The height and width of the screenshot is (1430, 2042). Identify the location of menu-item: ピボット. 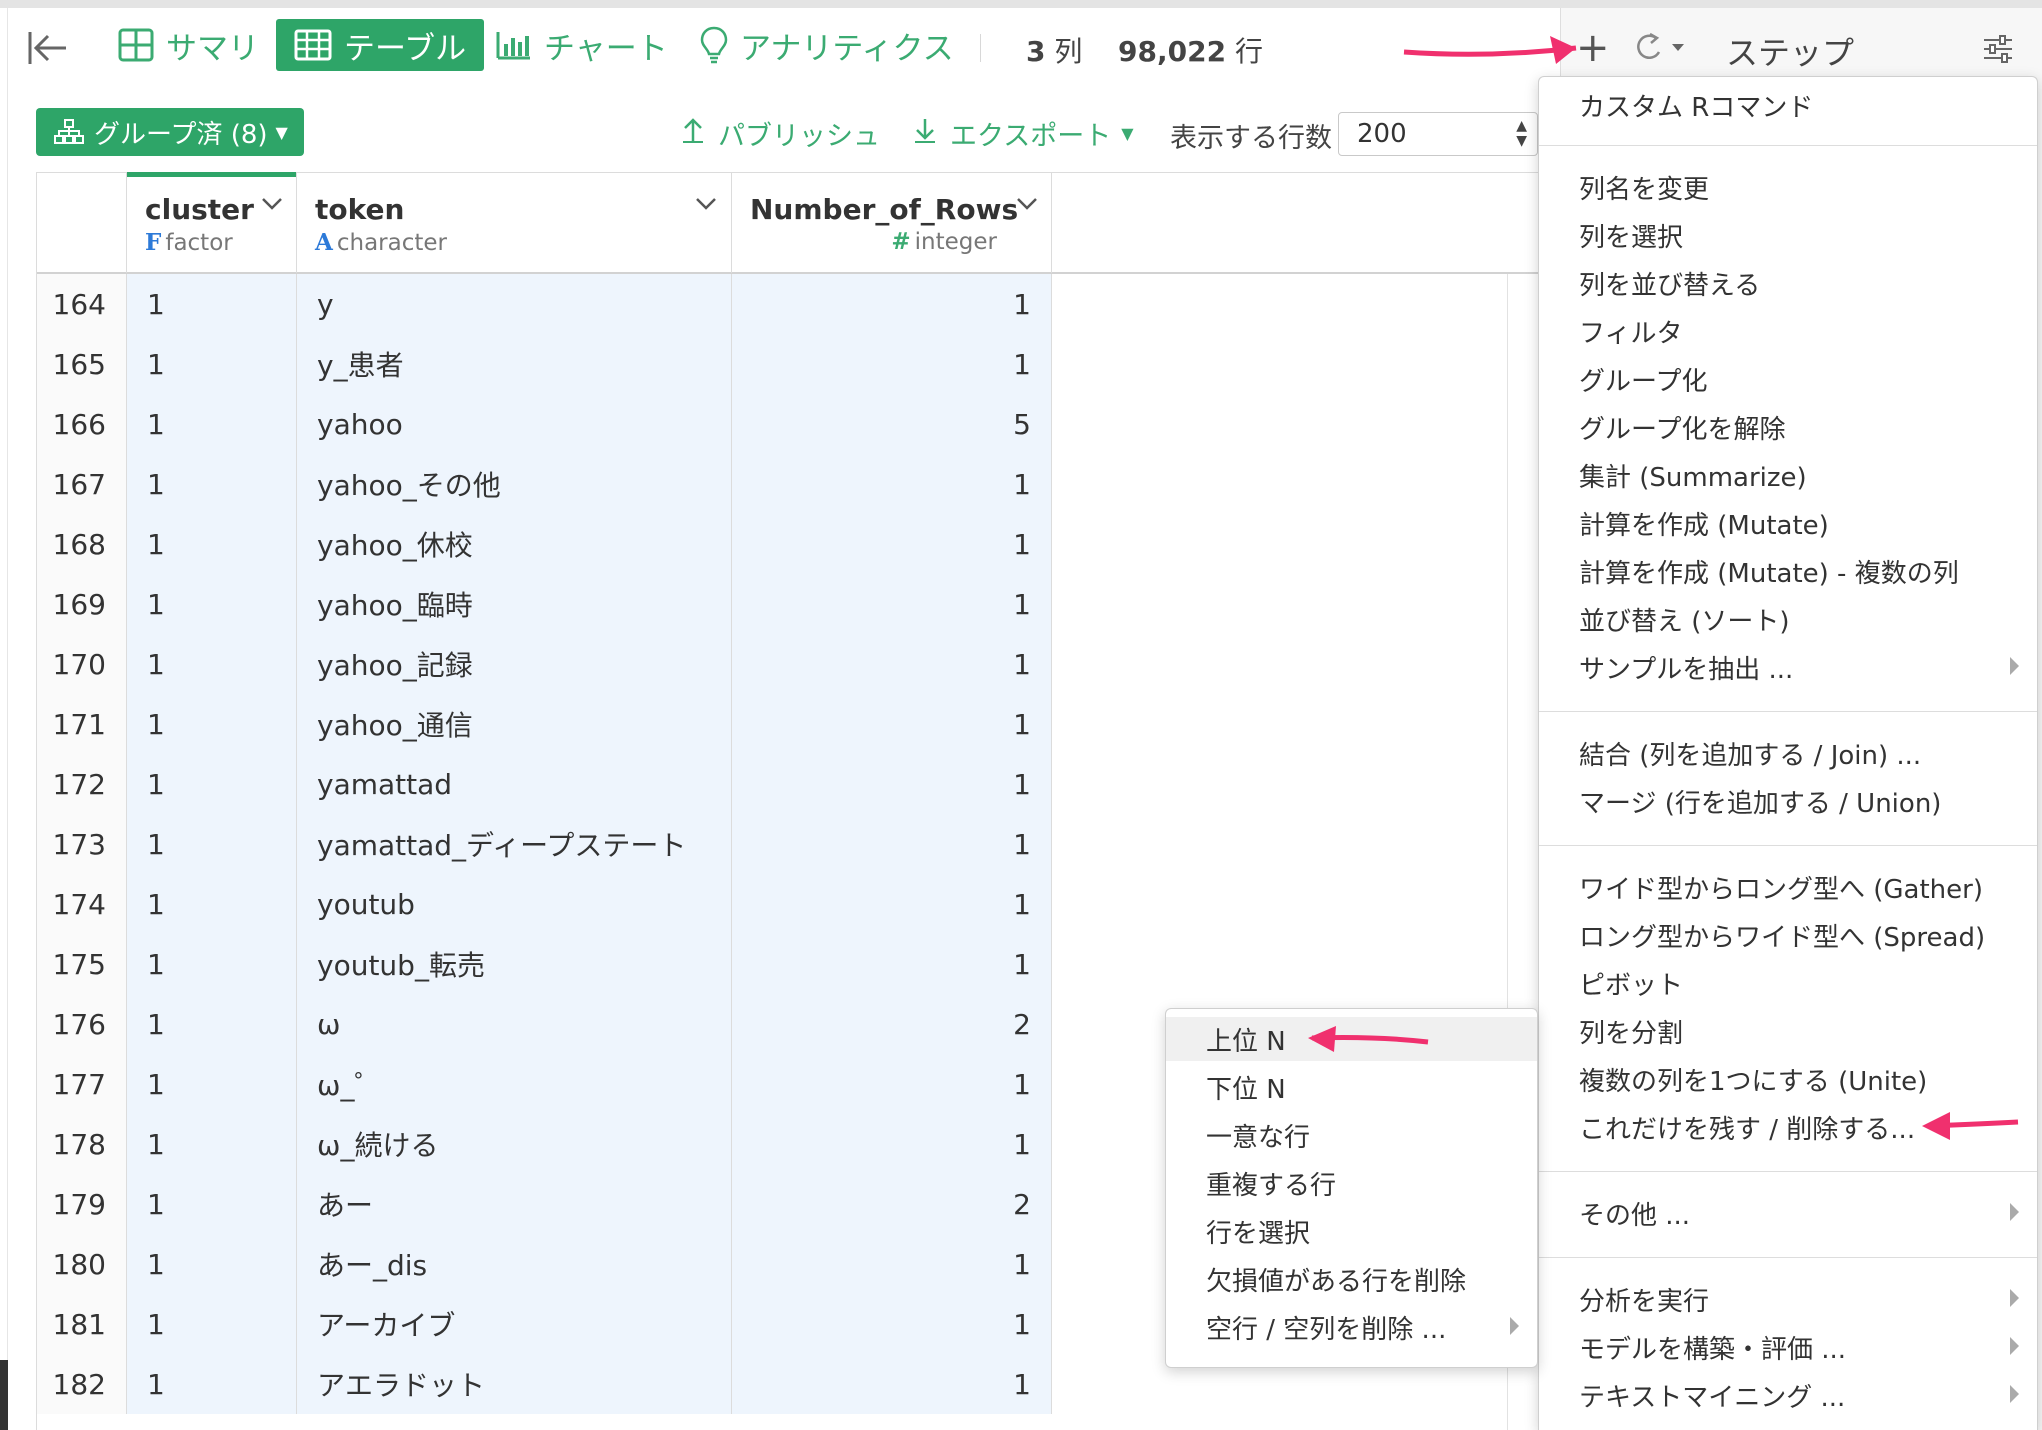
(1788, 983).